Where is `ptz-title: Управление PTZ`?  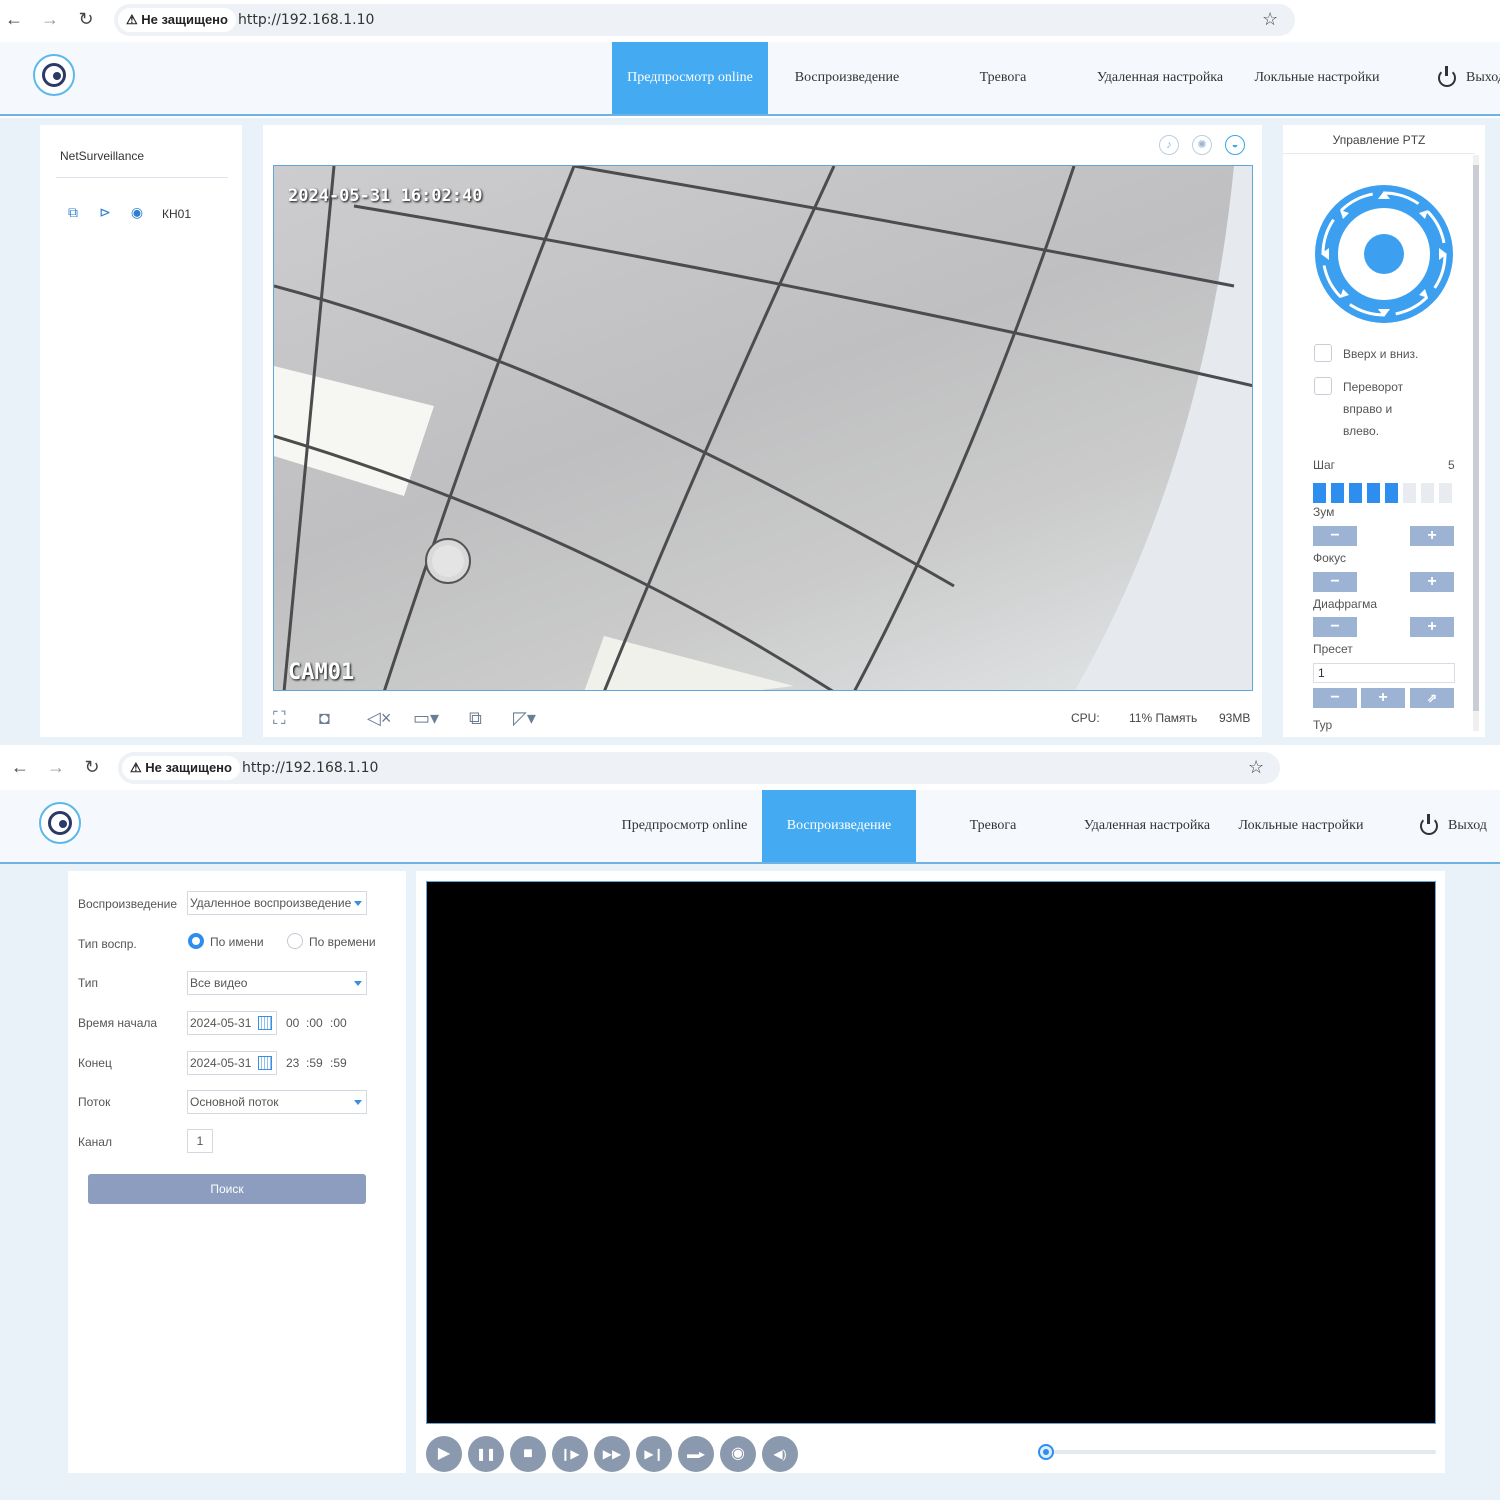
ptz-title: Управление PTZ is located at coordinates (1379, 140).